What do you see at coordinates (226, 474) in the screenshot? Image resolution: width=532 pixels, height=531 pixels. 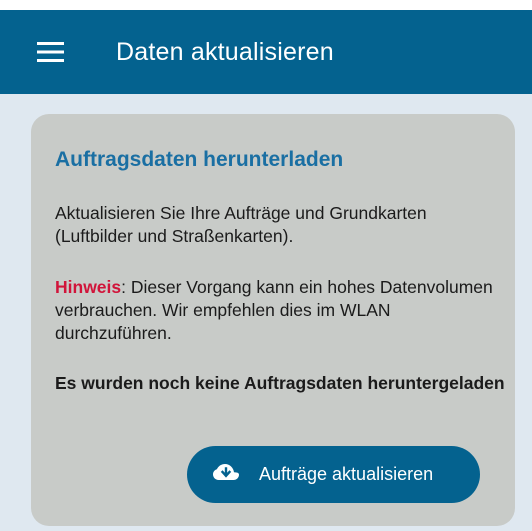 I see `cloud-download-icon` at bounding box center [226, 474].